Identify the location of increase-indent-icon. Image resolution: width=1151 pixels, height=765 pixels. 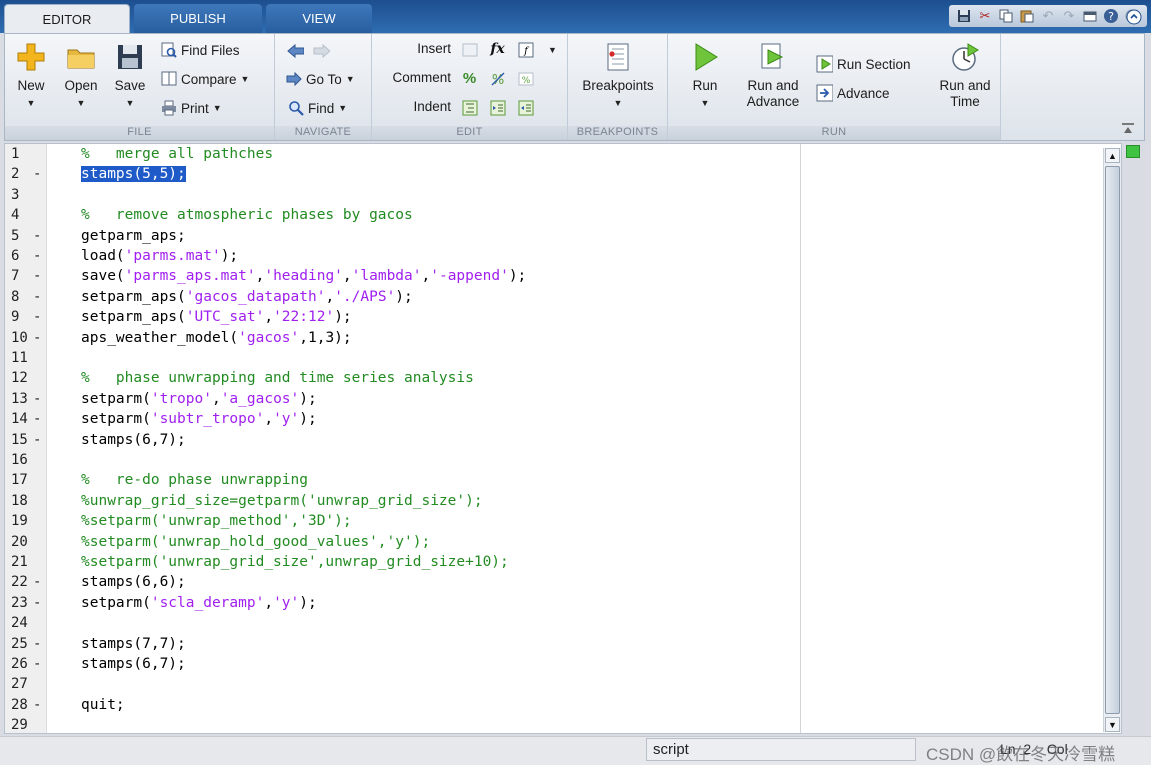
(497, 107).